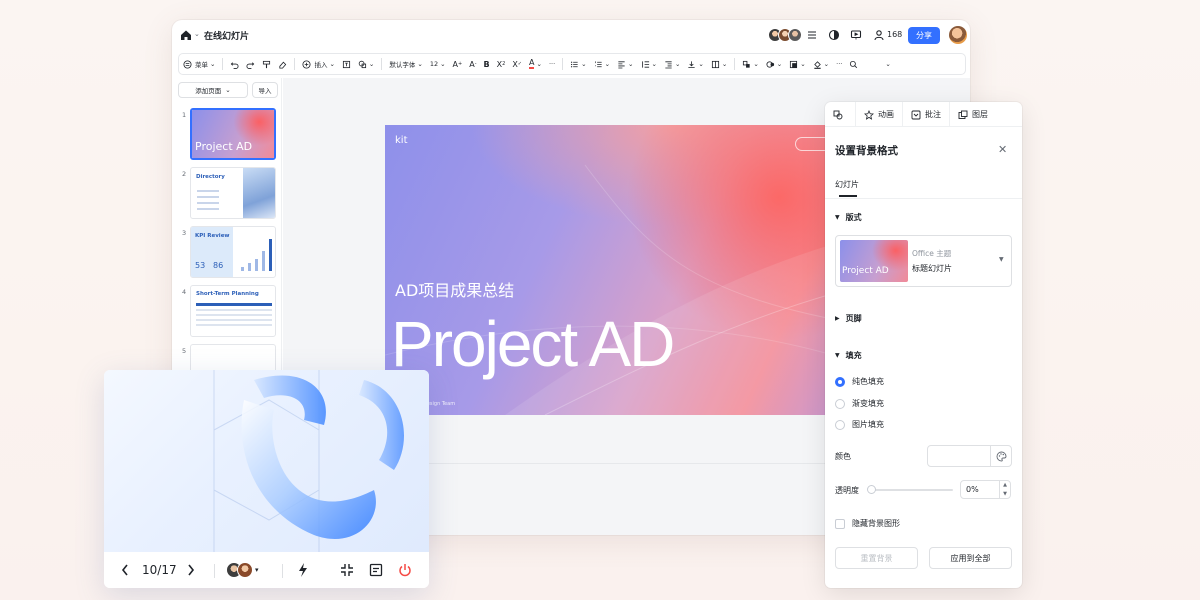 The width and height of the screenshot is (1200, 600). What do you see at coordinates (405, 570) in the screenshot?
I see `power-off-icon` at bounding box center [405, 570].